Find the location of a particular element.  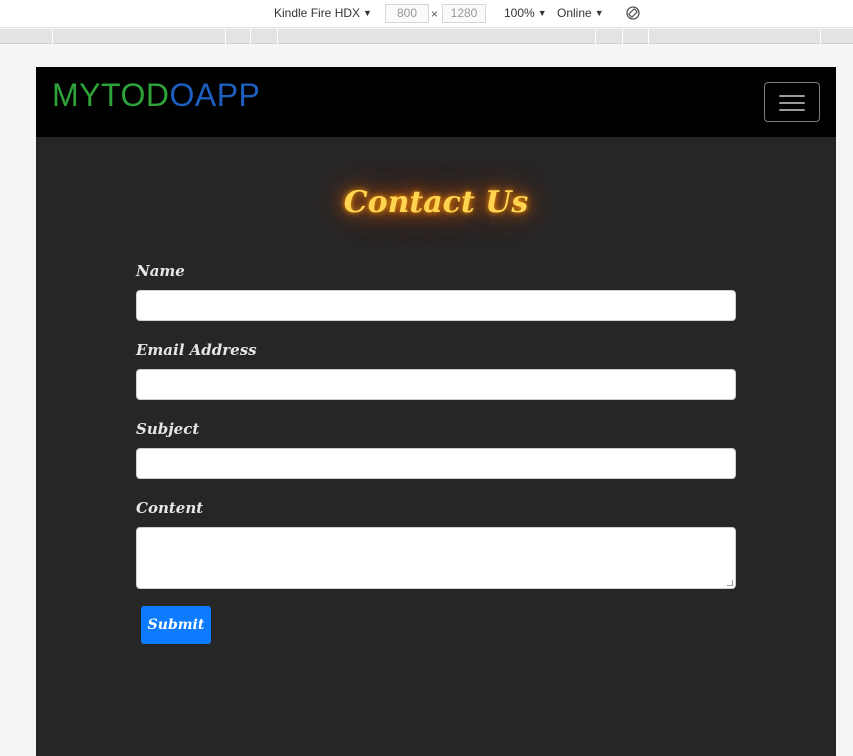

device-select: Kindle Fire HDX ▼ is located at coordinates (323, 13).